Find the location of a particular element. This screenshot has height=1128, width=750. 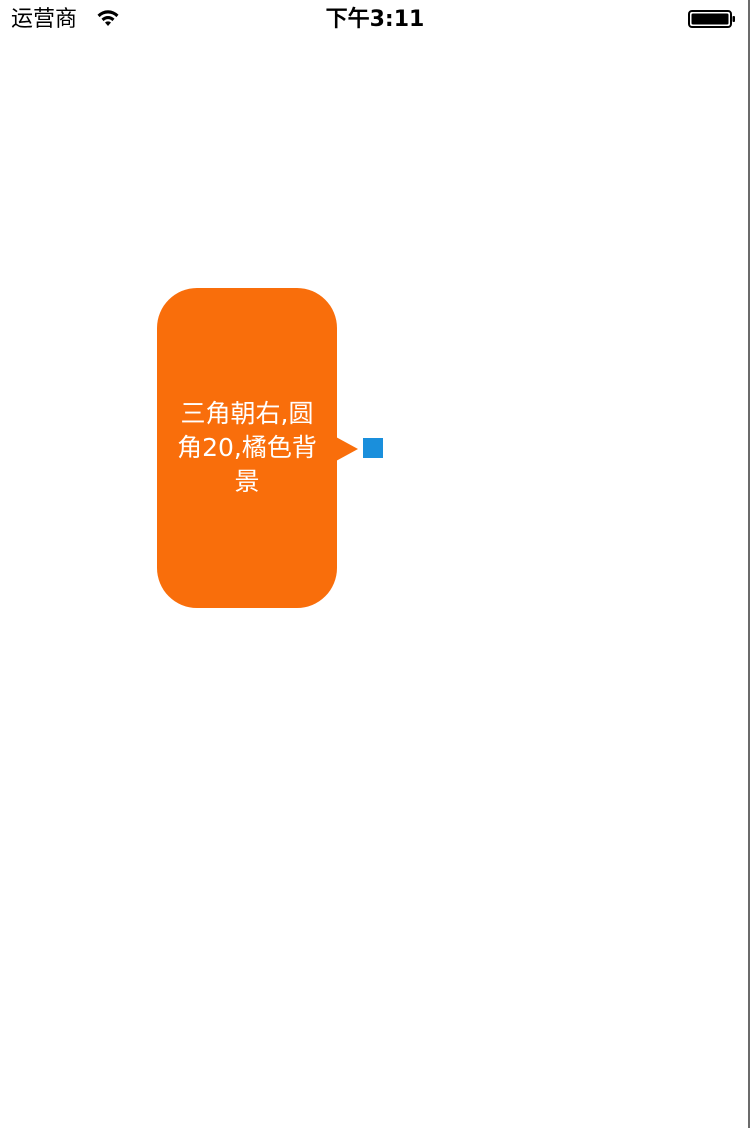

status-bar: 运营商 下午3:11 is located at coordinates (375, 20).